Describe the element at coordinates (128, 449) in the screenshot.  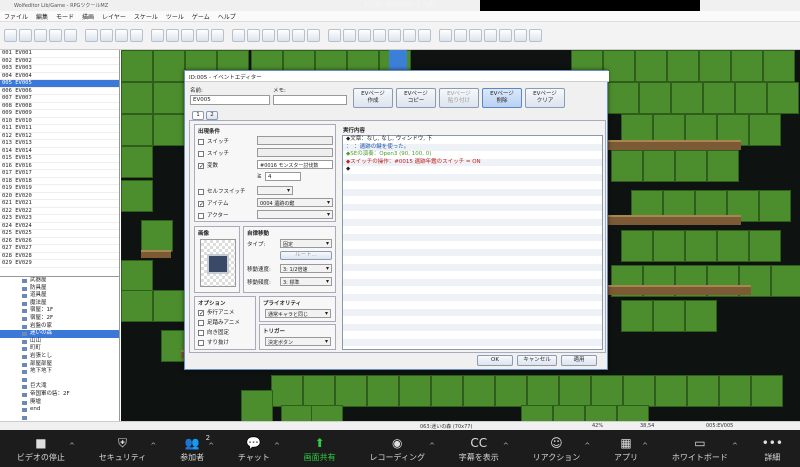
I see `zoom-shield-button: ⛨ セキュリティ ^` at that location.